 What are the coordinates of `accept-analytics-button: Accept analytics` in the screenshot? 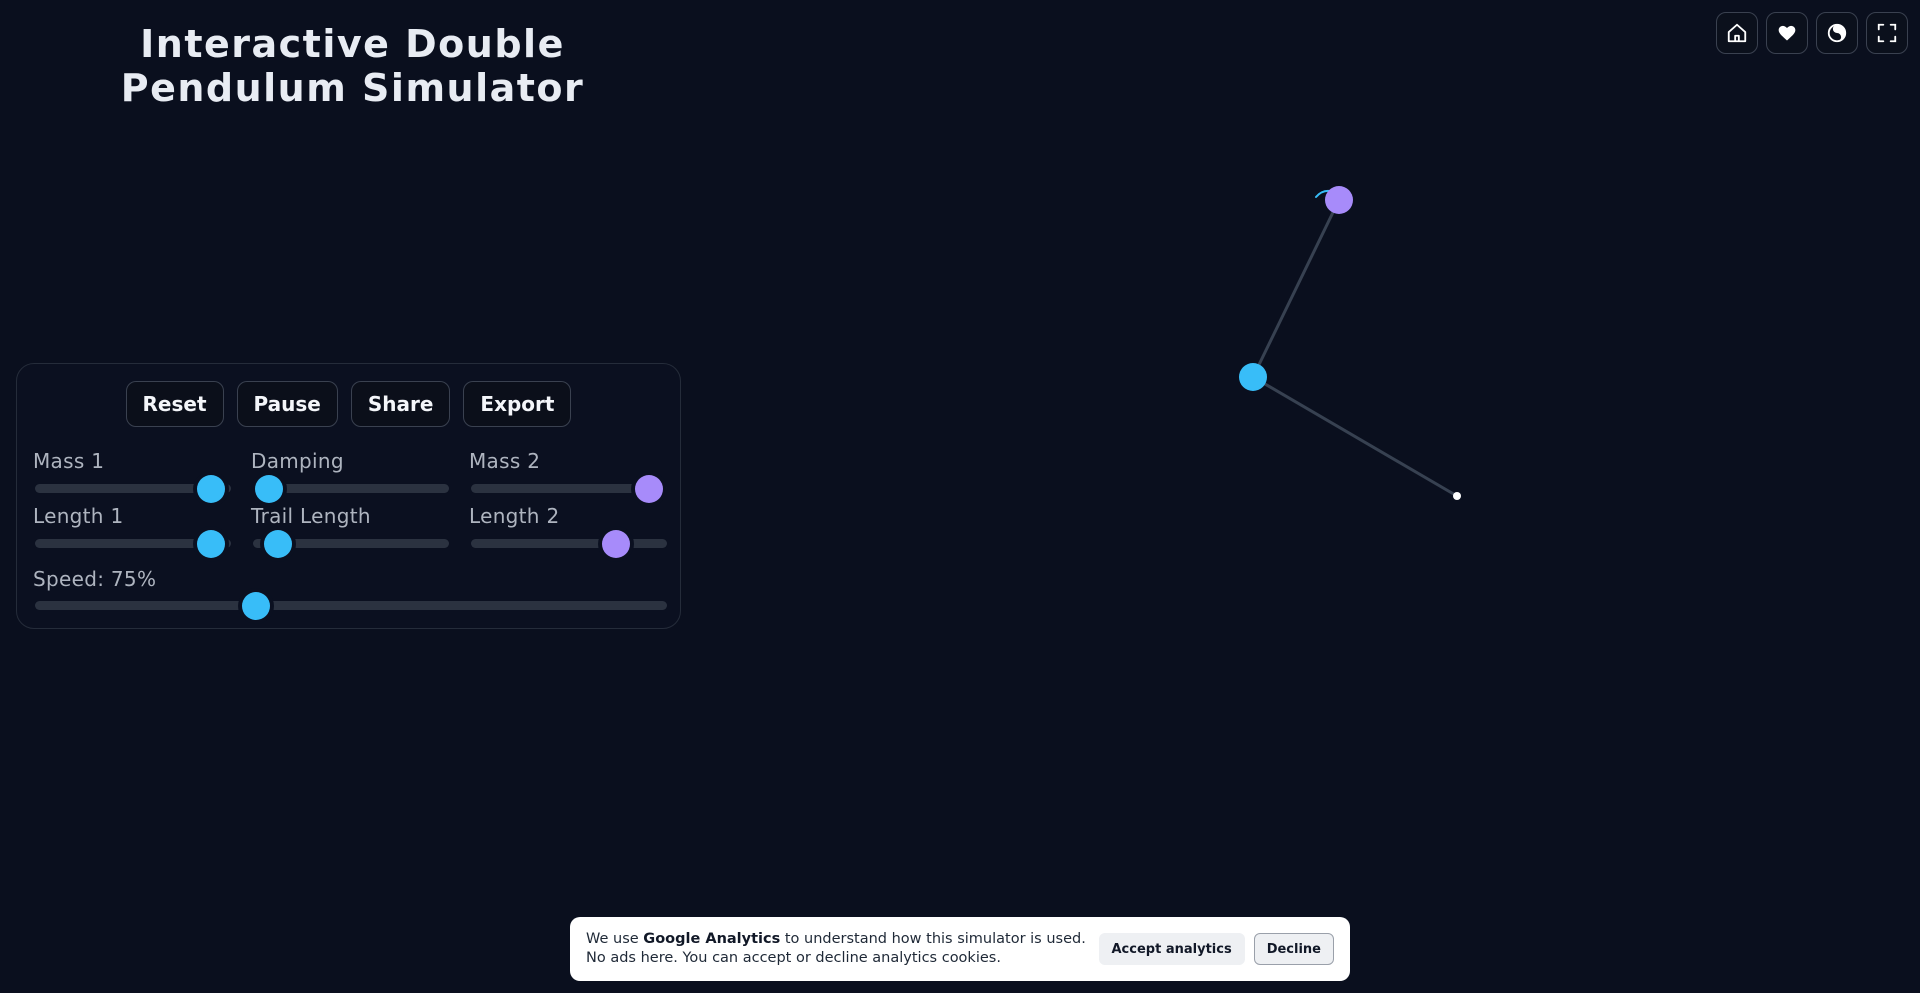 It's located at (1171, 949).